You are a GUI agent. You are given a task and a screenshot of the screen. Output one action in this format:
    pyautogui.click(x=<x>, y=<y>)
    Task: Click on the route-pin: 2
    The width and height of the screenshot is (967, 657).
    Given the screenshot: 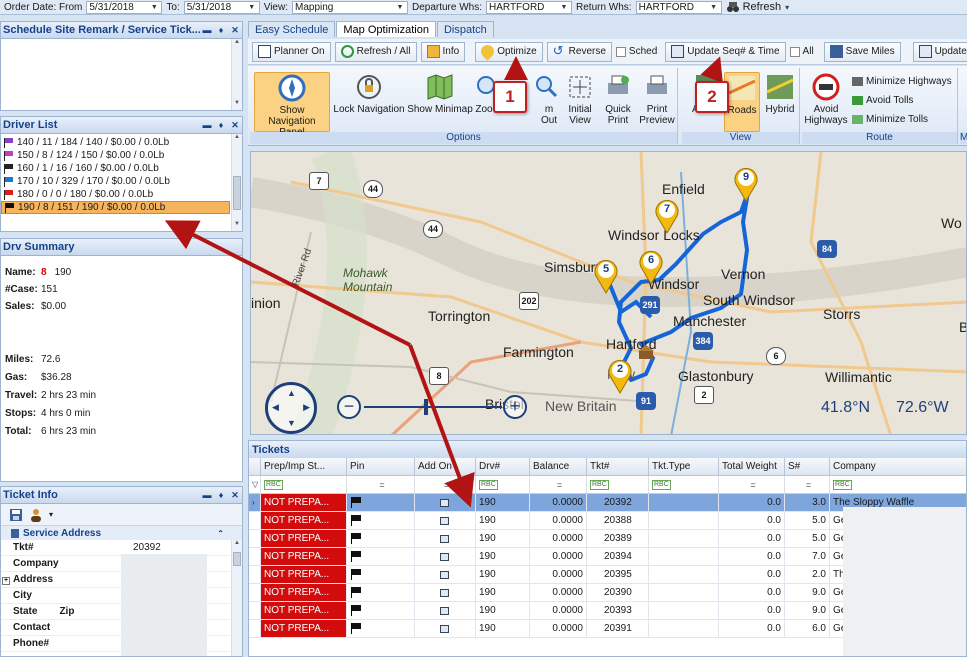 What is the action you would take?
    pyautogui.click(x=620, y=376)
    